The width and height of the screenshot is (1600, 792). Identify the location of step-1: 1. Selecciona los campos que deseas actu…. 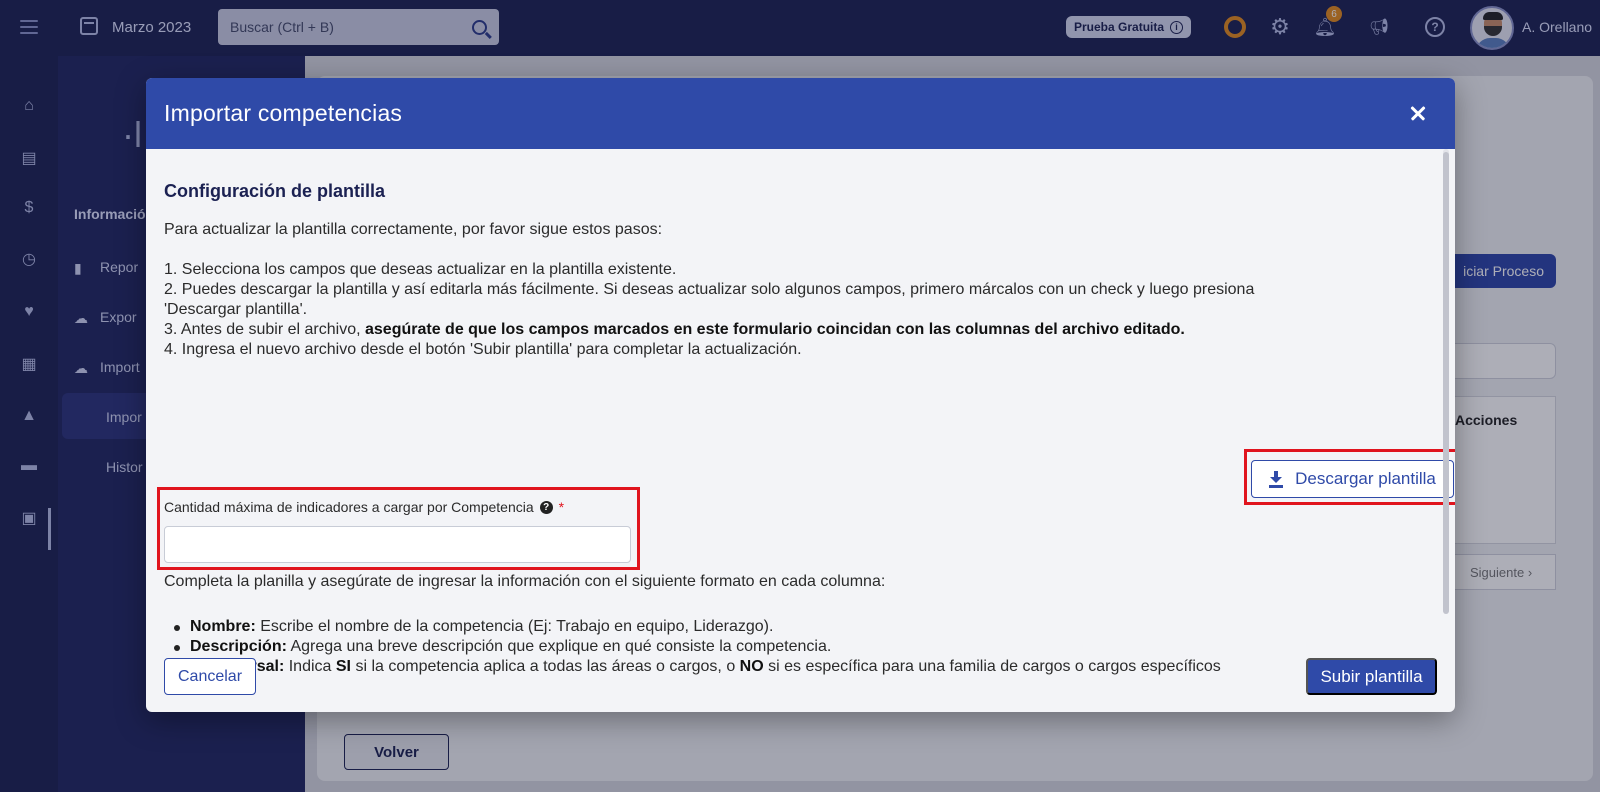
(420, 269).